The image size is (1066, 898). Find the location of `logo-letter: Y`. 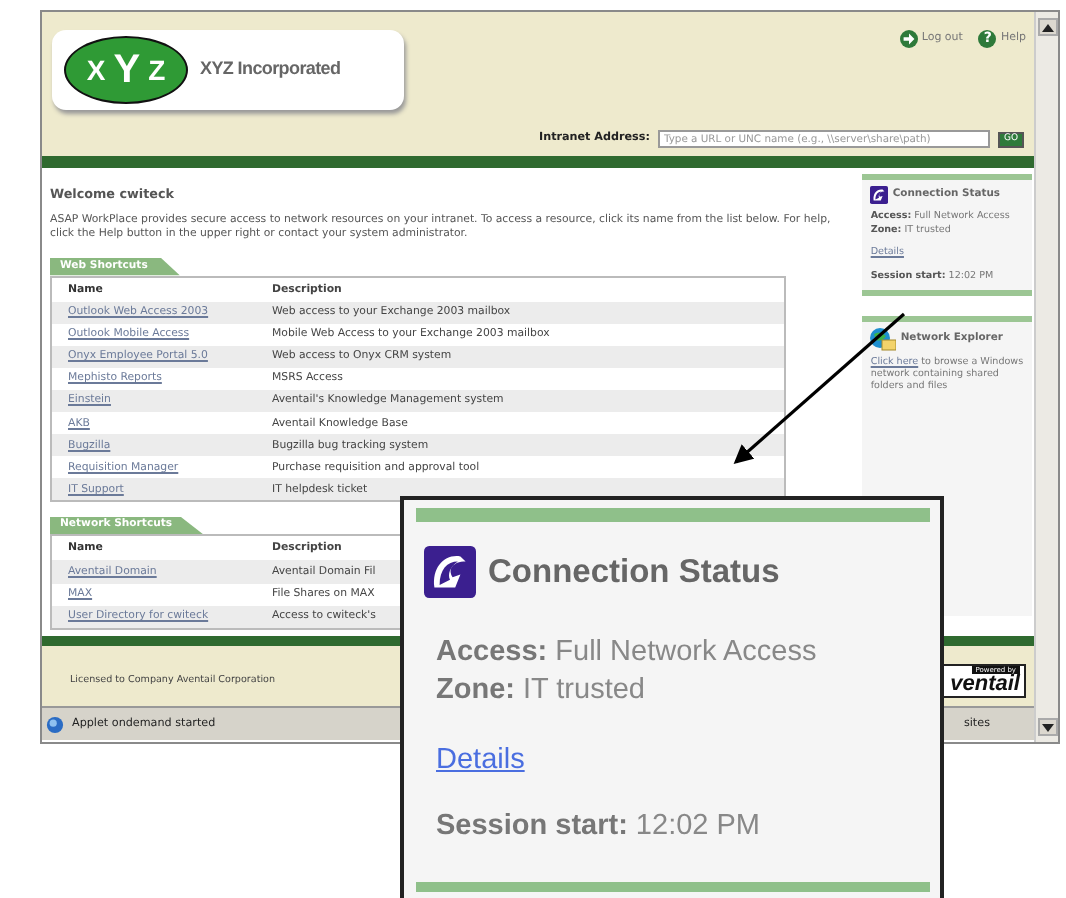

logo-letter: Y is located at coordinates (127, 71).